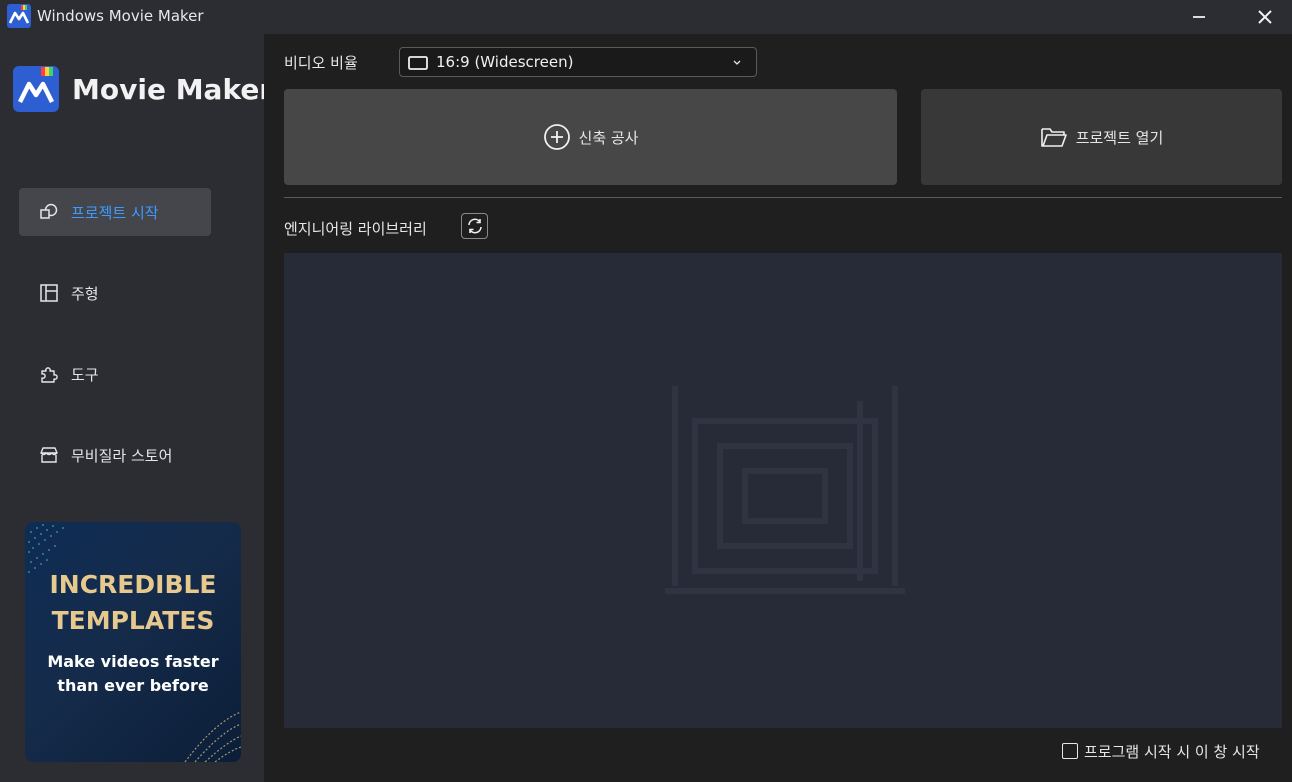 This screenshot has width=1292, height=782. I want to click on refresh-icon, so click(474, 226).